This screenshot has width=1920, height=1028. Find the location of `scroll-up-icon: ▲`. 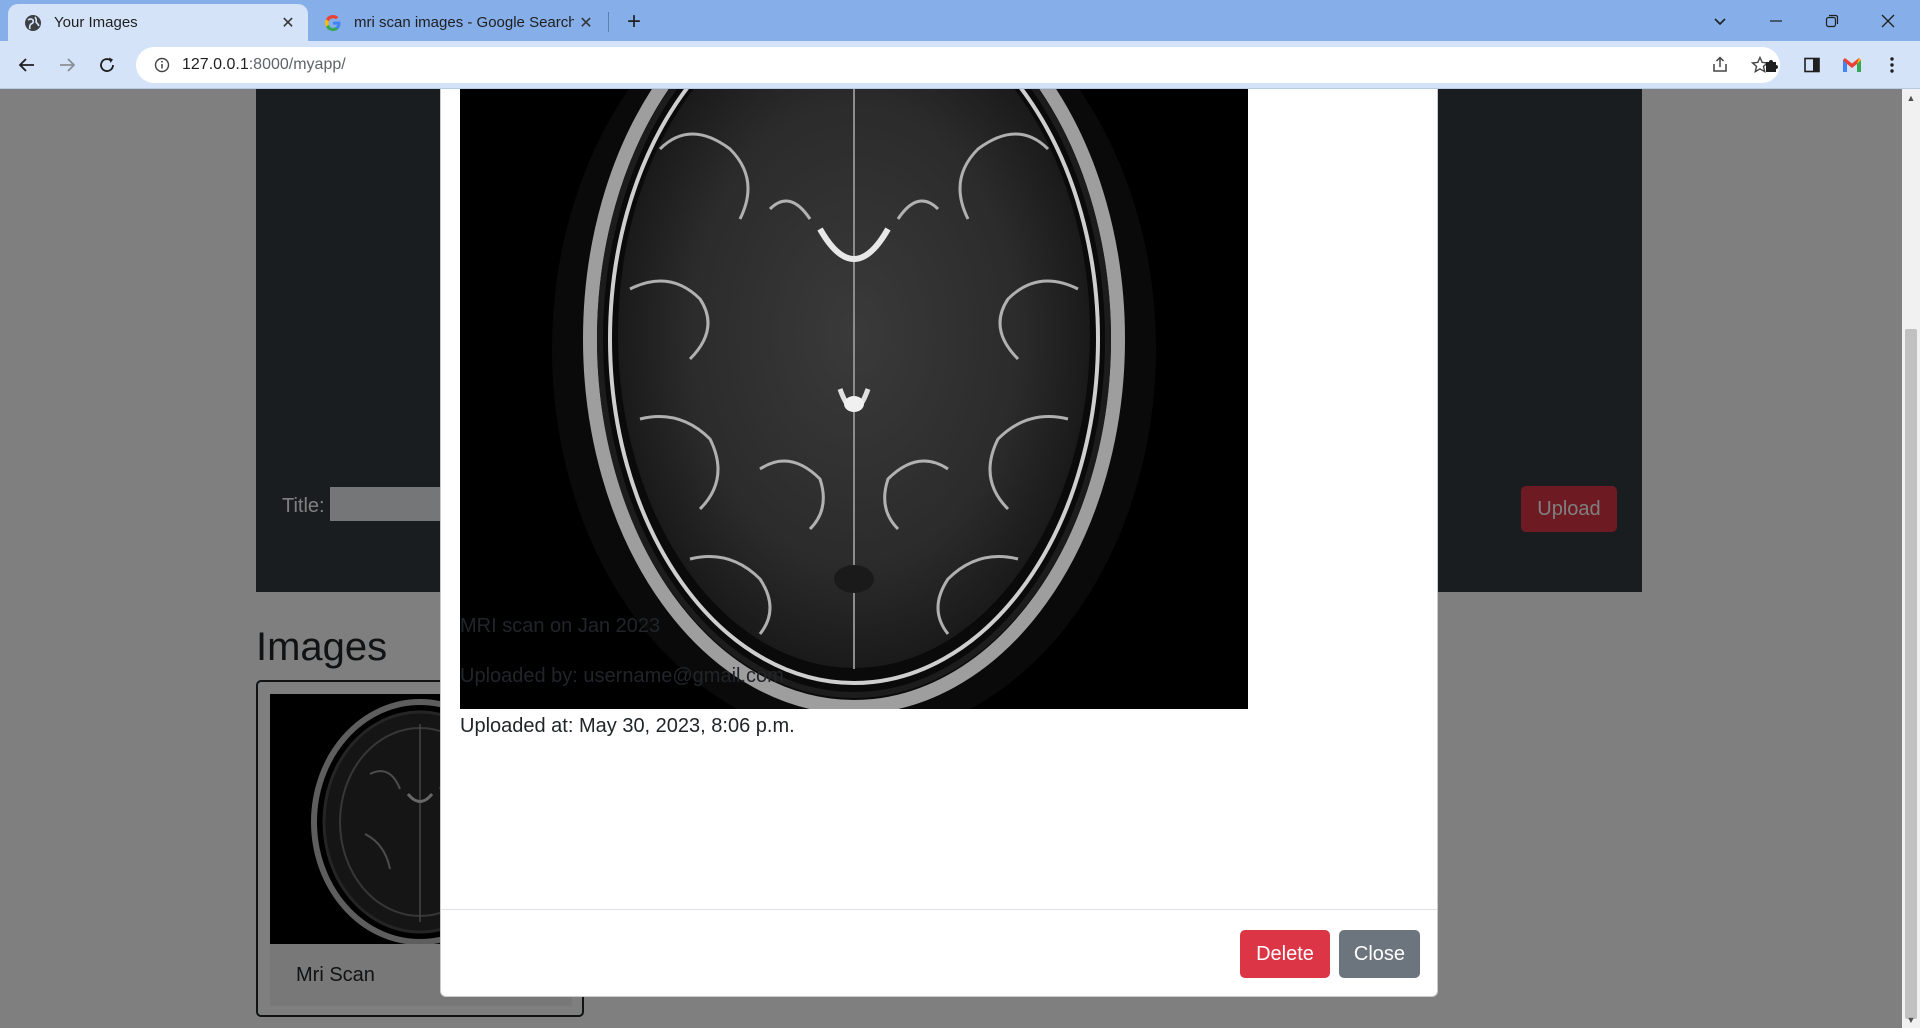

scroll-up-icon: ▲ is located at coordinates (1911, 97).